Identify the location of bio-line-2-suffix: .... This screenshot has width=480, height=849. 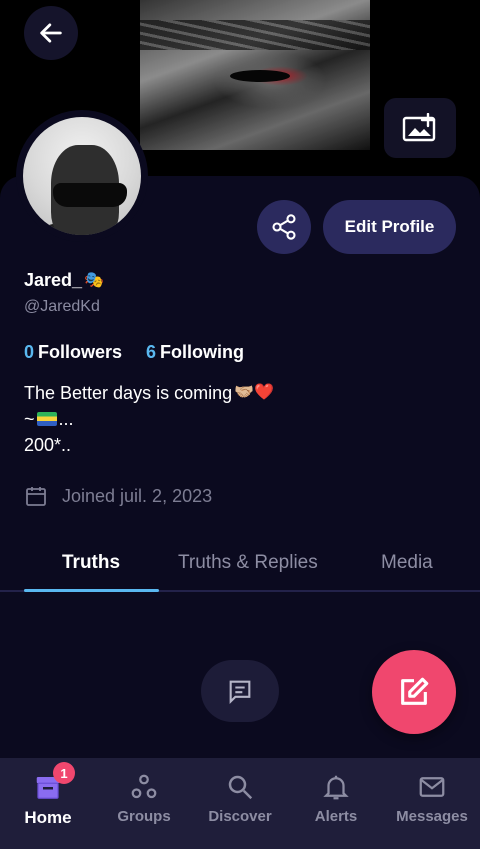
(66, 419).